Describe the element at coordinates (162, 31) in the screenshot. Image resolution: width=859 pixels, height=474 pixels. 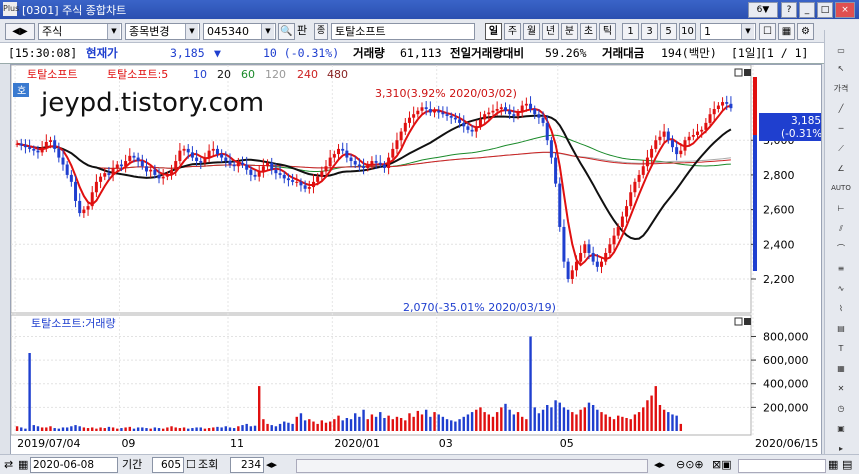
I see `mode-select: 종목변경` at that location.